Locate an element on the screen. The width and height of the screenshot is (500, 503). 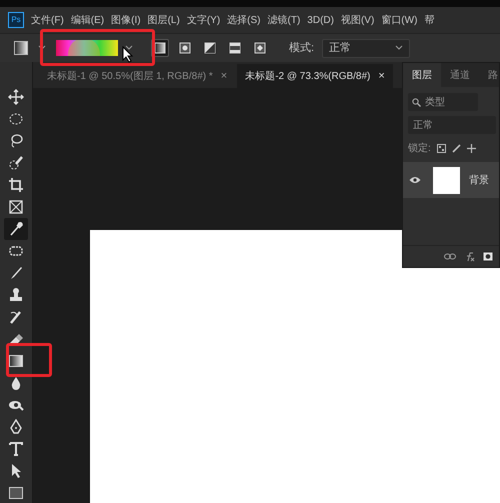
layer-name: 背景 is located at coordinates (479, 181).